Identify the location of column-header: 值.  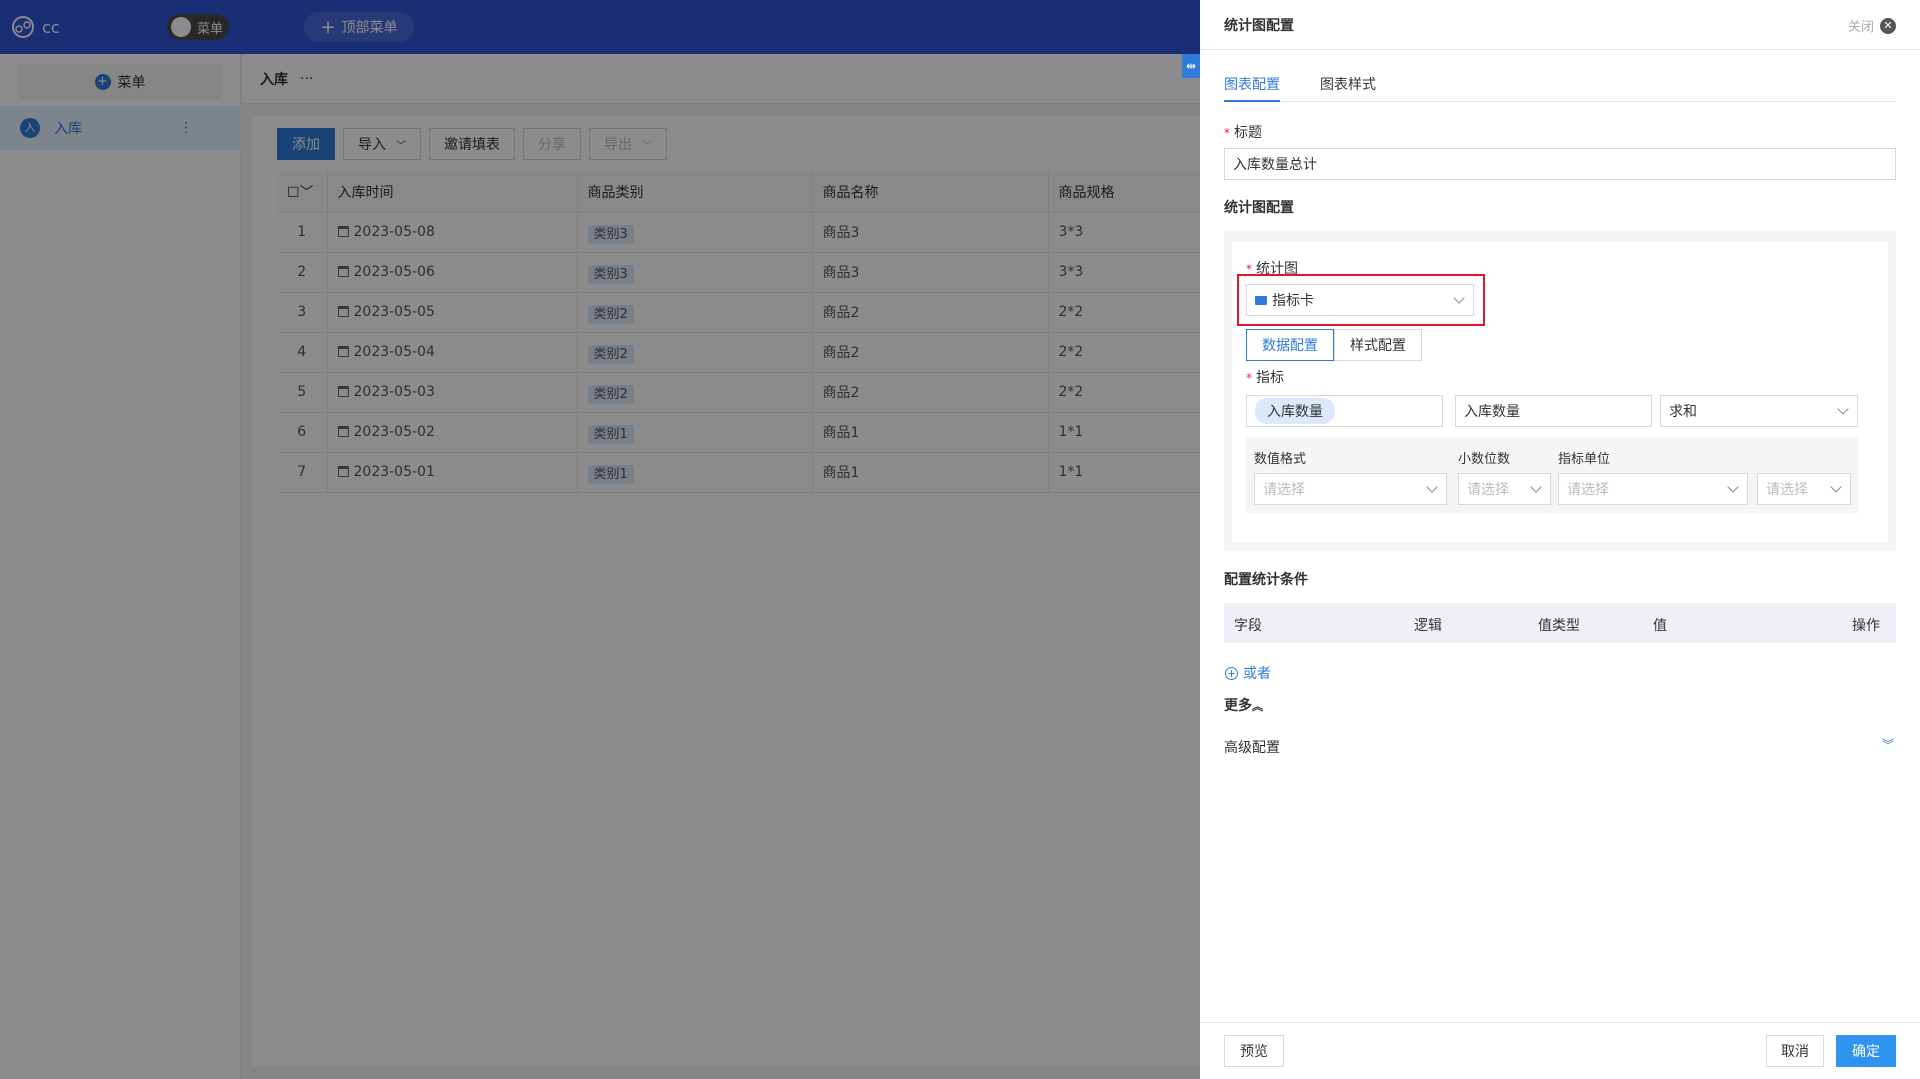
(1660, 626).